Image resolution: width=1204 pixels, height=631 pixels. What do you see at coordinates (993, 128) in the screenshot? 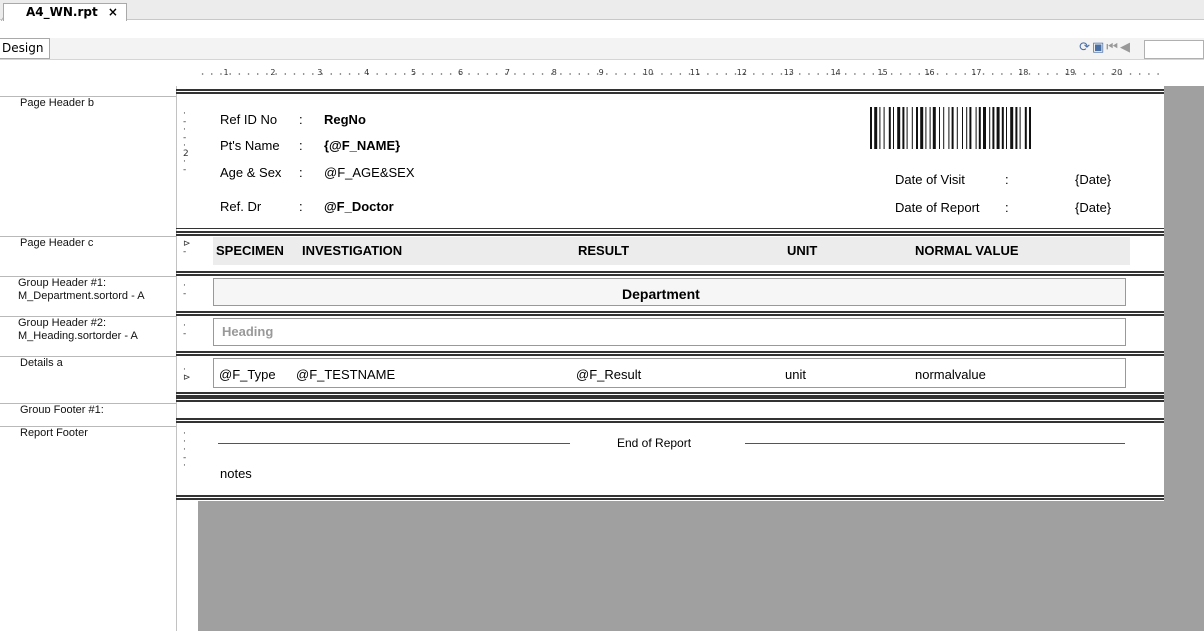
I see `barcode-image` at bounding box center [993, 128].